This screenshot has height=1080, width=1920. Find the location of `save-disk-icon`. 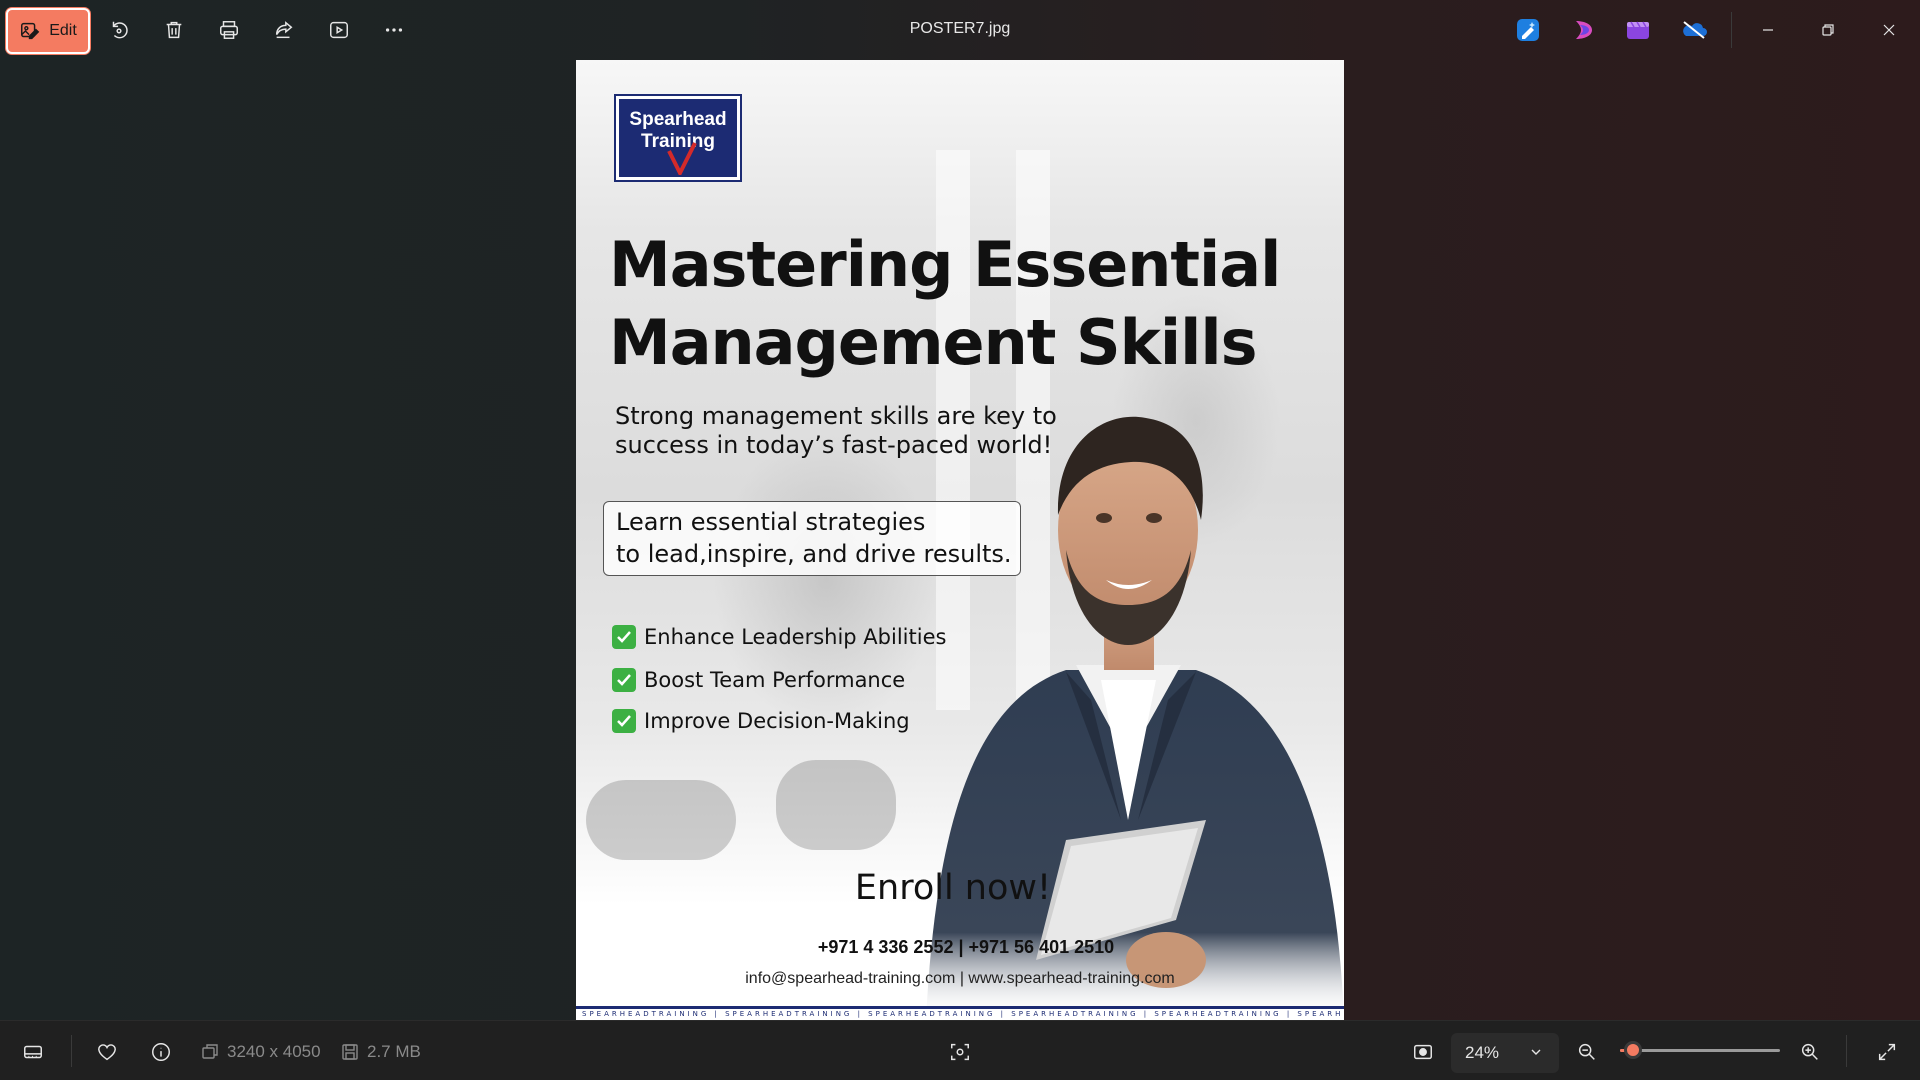

save-disk-icon is located at coordinates (350, 1052).